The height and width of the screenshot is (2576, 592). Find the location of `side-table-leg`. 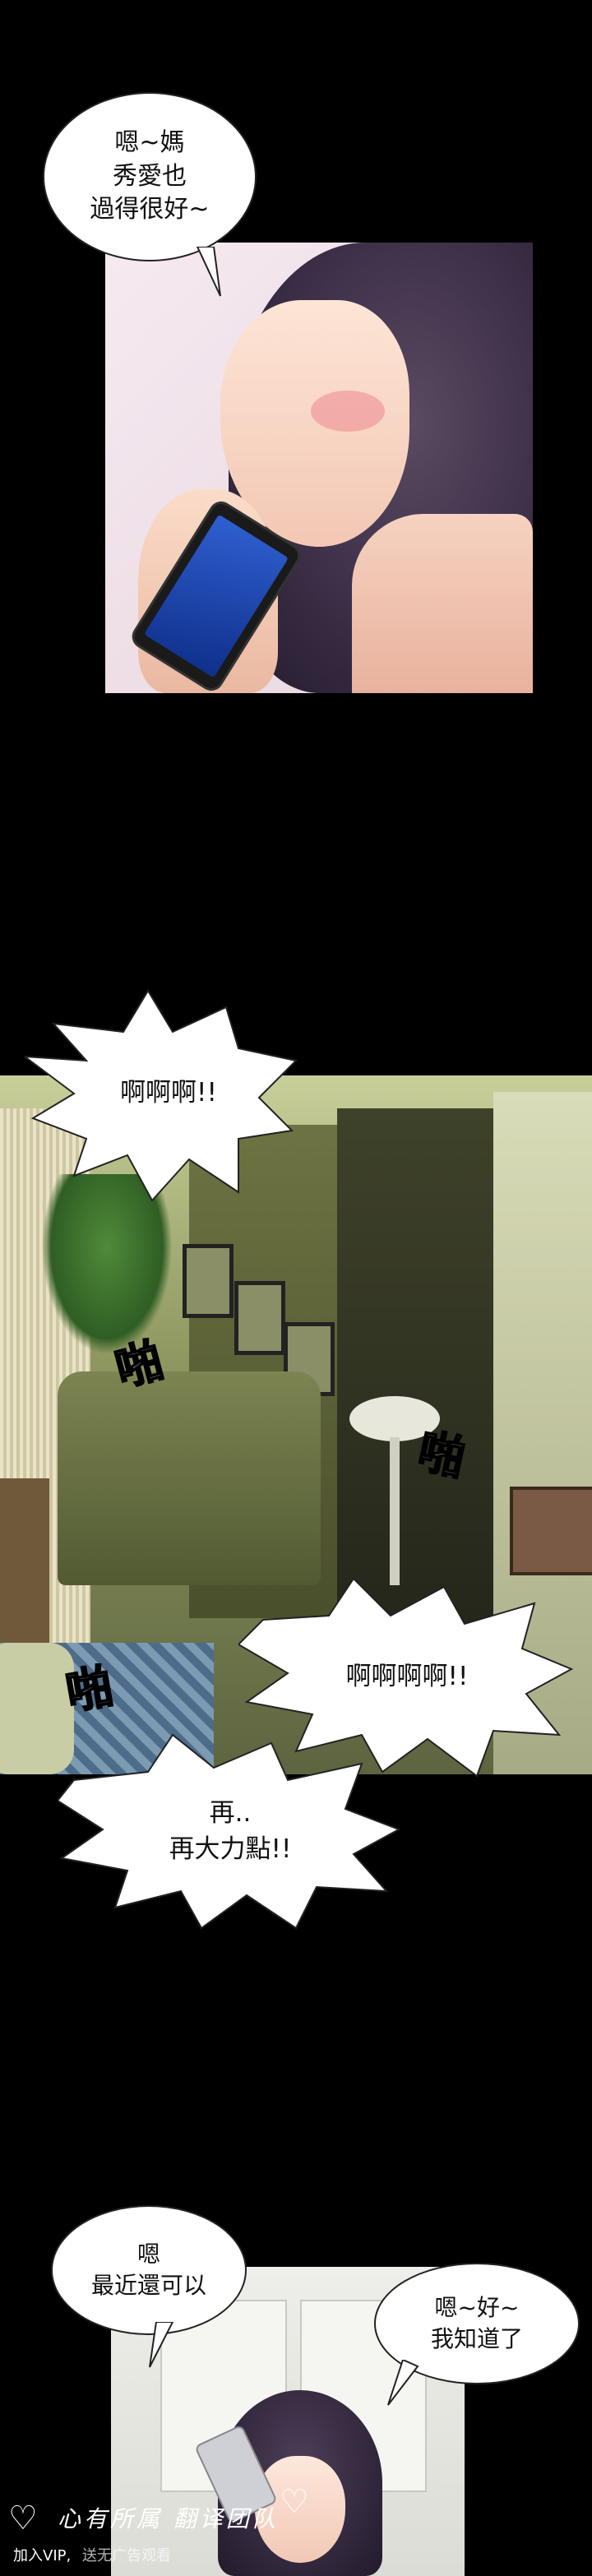

side-table-leg is located at coordinates (395, 1511).